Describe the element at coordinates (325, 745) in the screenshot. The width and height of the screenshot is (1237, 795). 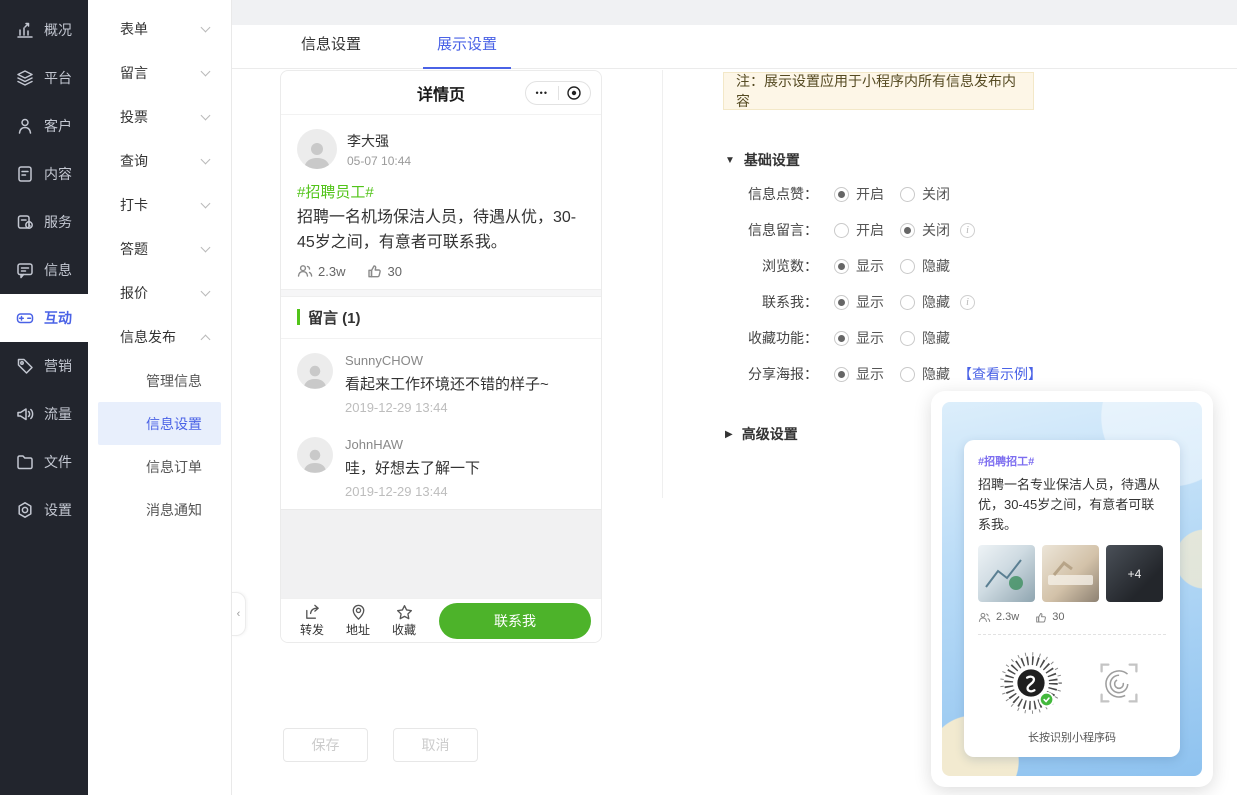
I see `save-button: 保存` at that location.